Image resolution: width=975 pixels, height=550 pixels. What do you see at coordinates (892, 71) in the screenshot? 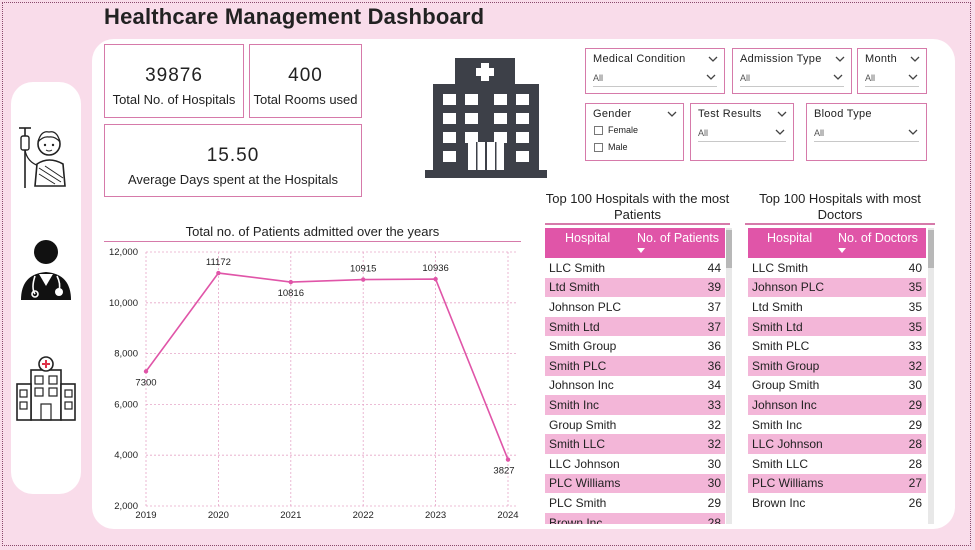
I see `slicer-month: Month All` at bounding box center [892, 71].